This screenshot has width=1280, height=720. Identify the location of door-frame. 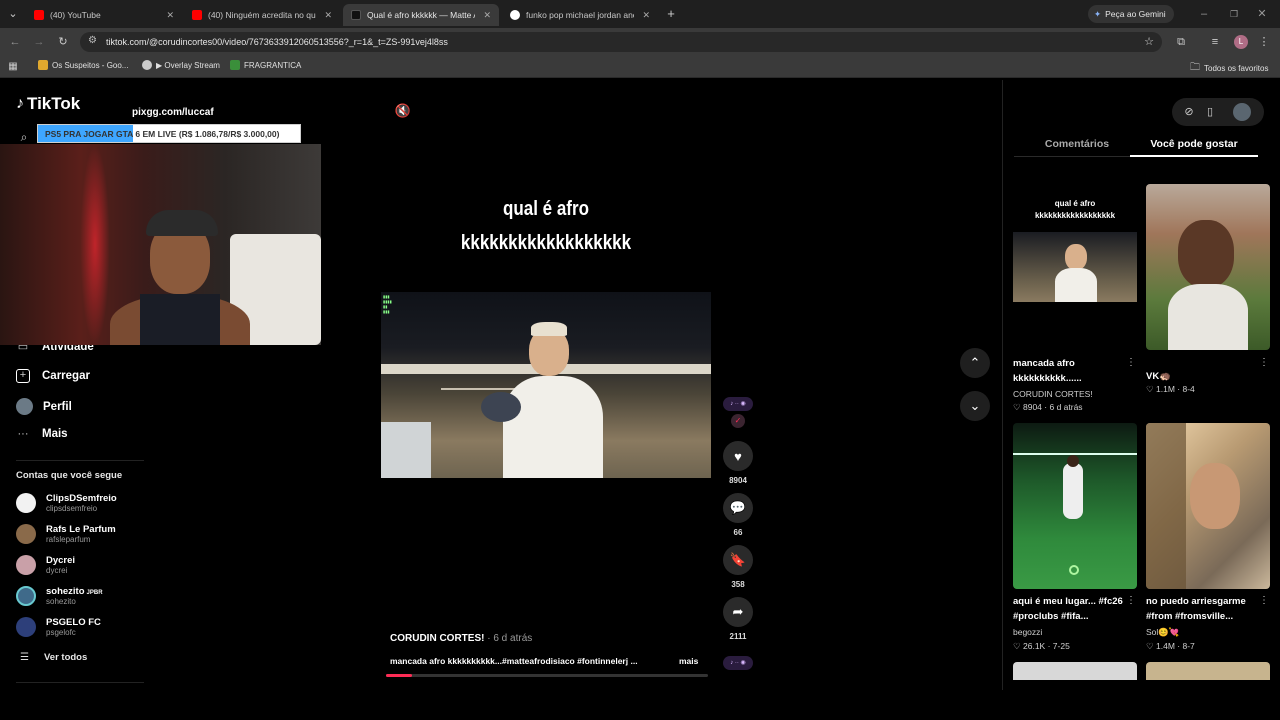
(1166, 506).